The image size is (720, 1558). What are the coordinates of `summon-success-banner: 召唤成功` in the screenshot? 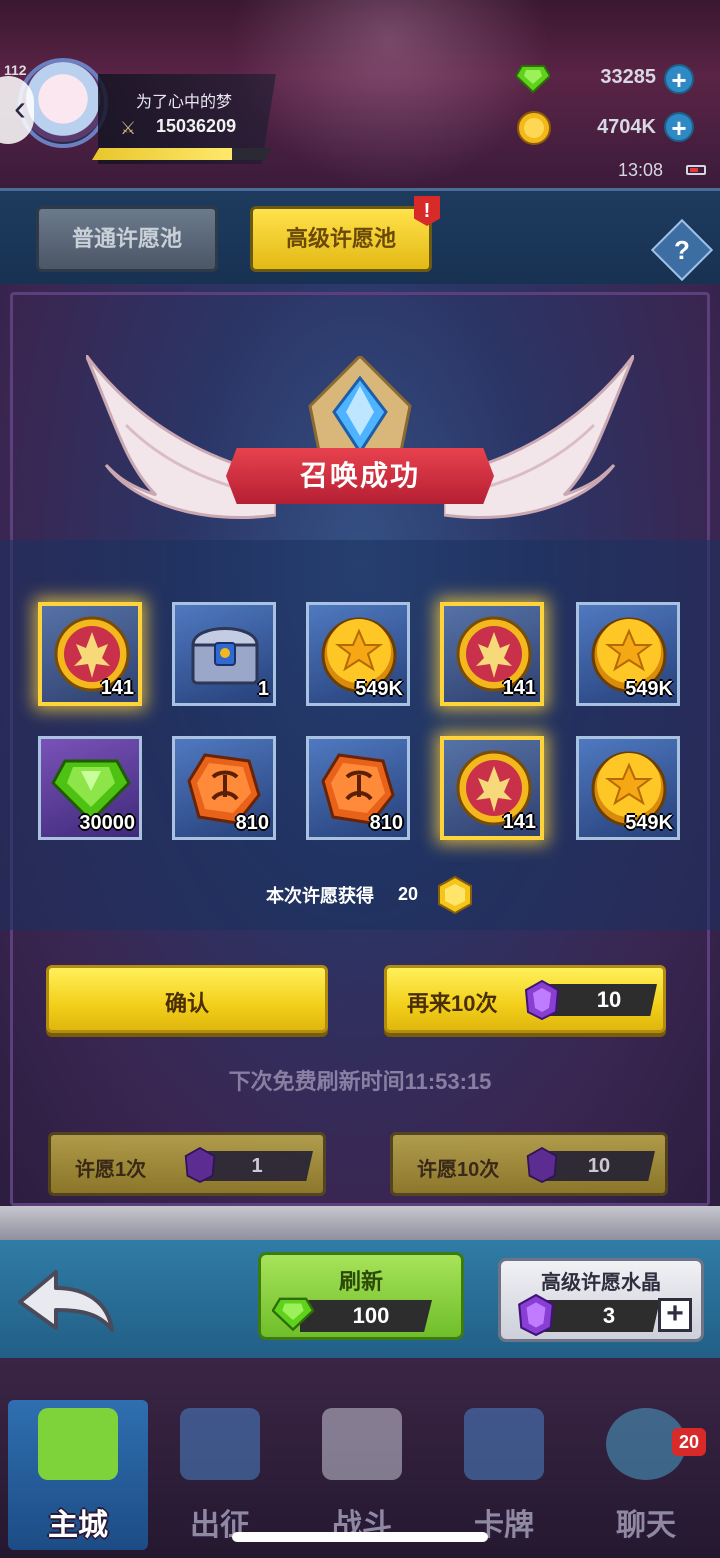 It's located at (360, 476).